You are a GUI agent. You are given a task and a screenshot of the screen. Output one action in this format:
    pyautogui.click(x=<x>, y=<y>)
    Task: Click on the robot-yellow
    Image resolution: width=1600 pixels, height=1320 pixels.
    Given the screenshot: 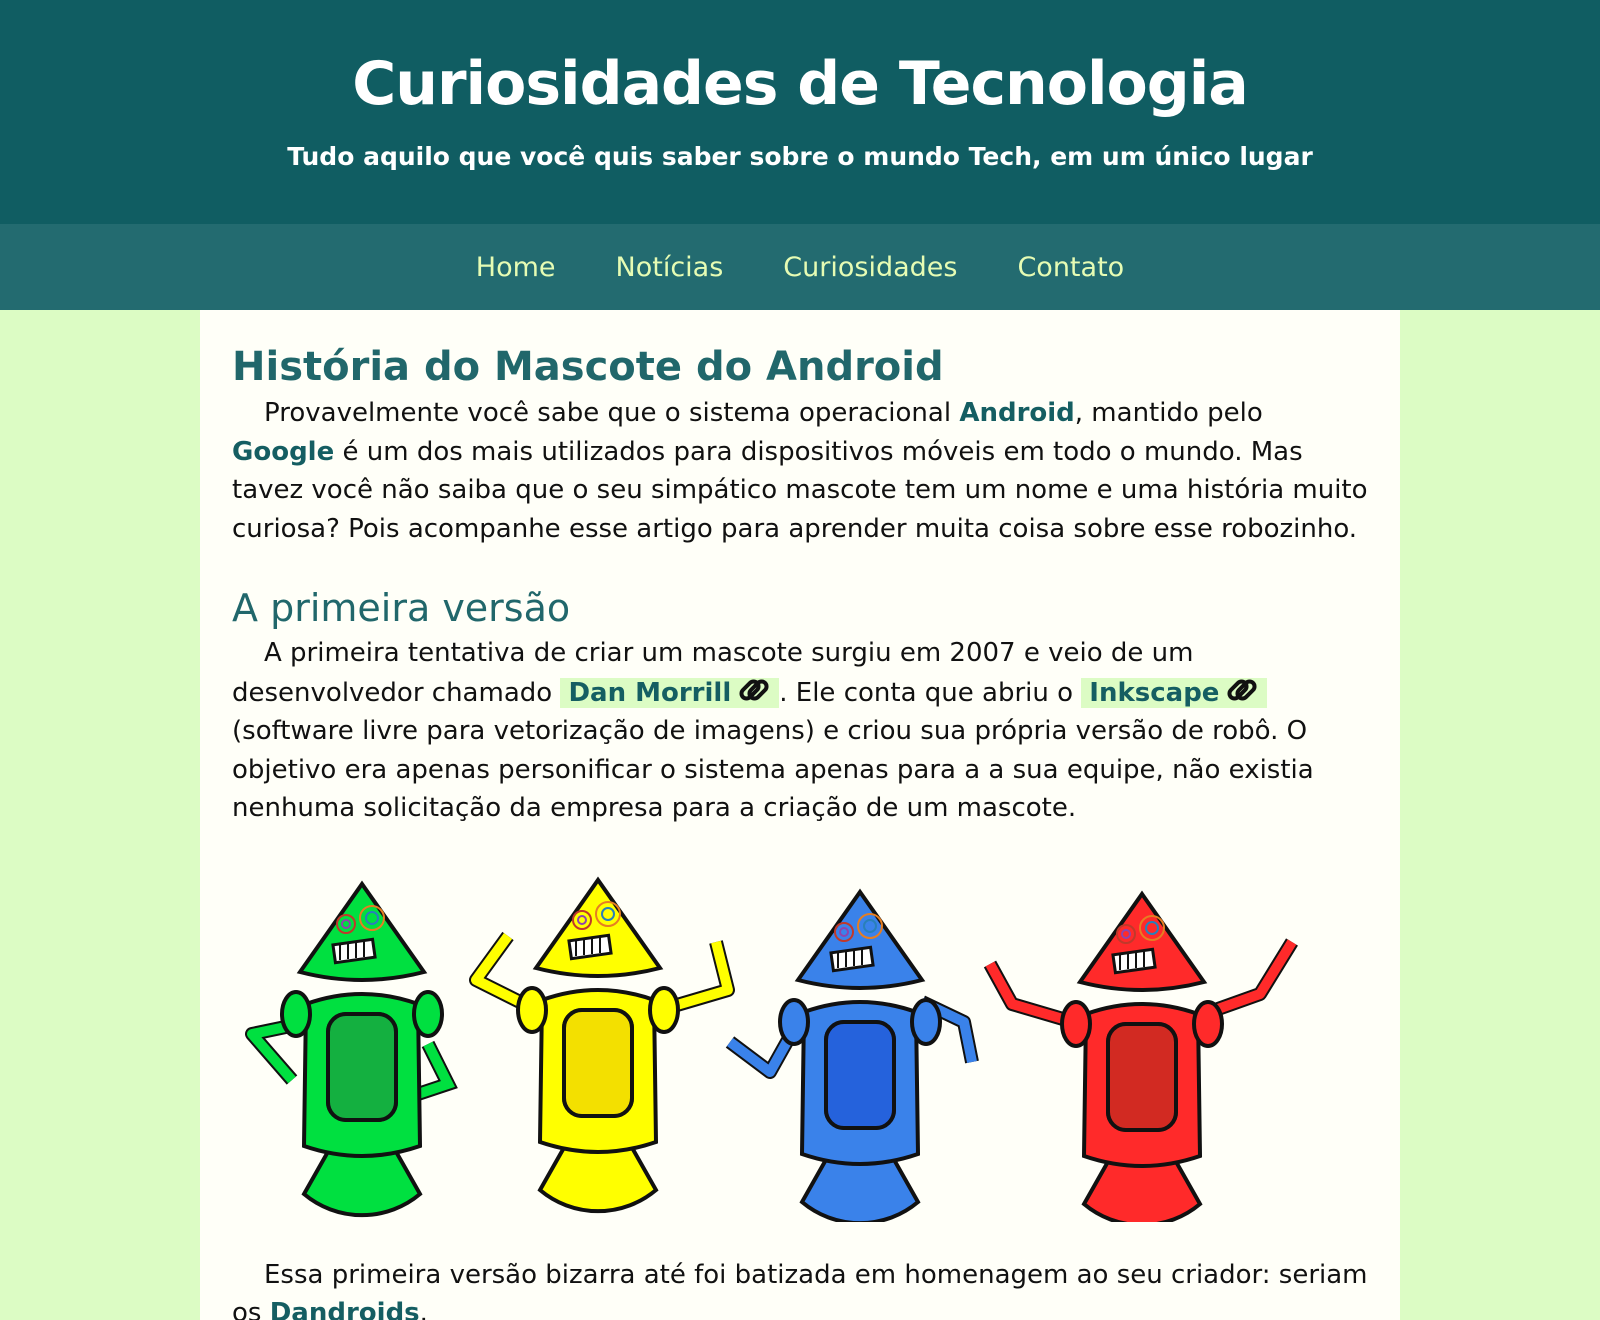 What is the action you would take?
    pyautogui.click(x=602, y=1045)
    